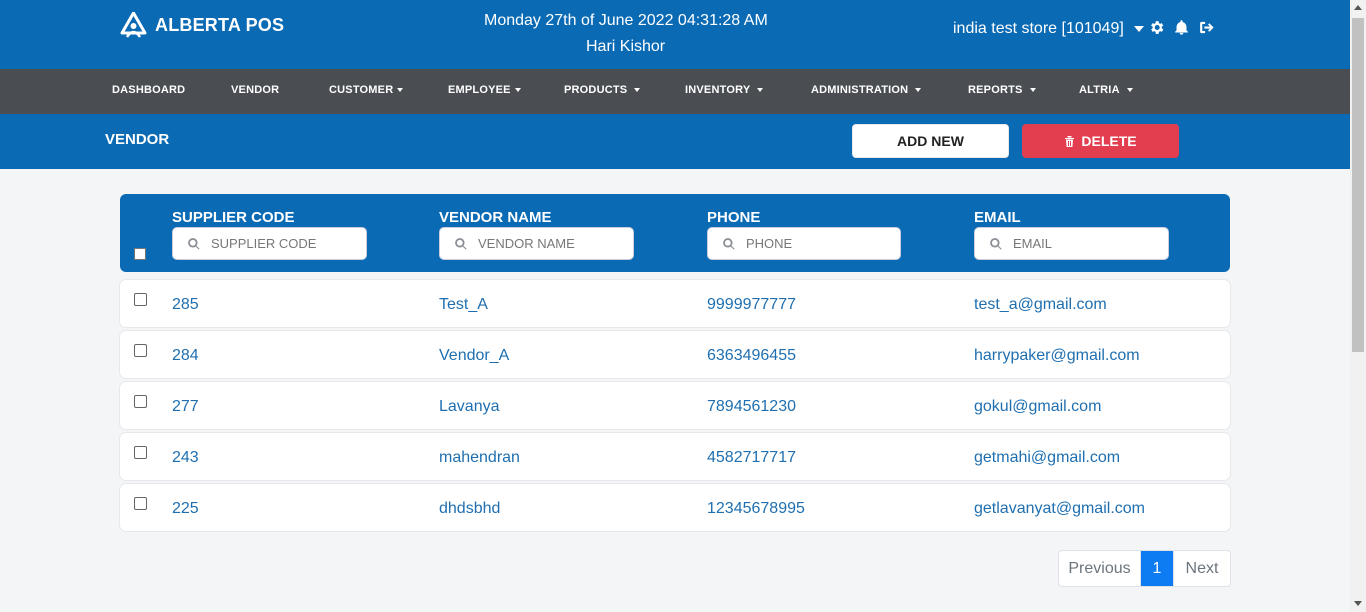  I want to click on phone-cell: 9999977777, so click(751, 305).